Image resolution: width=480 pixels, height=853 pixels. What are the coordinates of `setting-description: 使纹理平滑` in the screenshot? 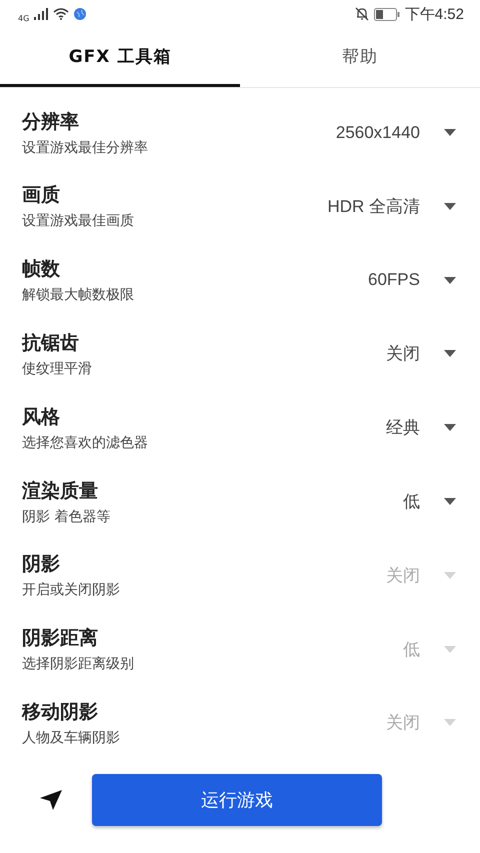 It's located at (57, 369).